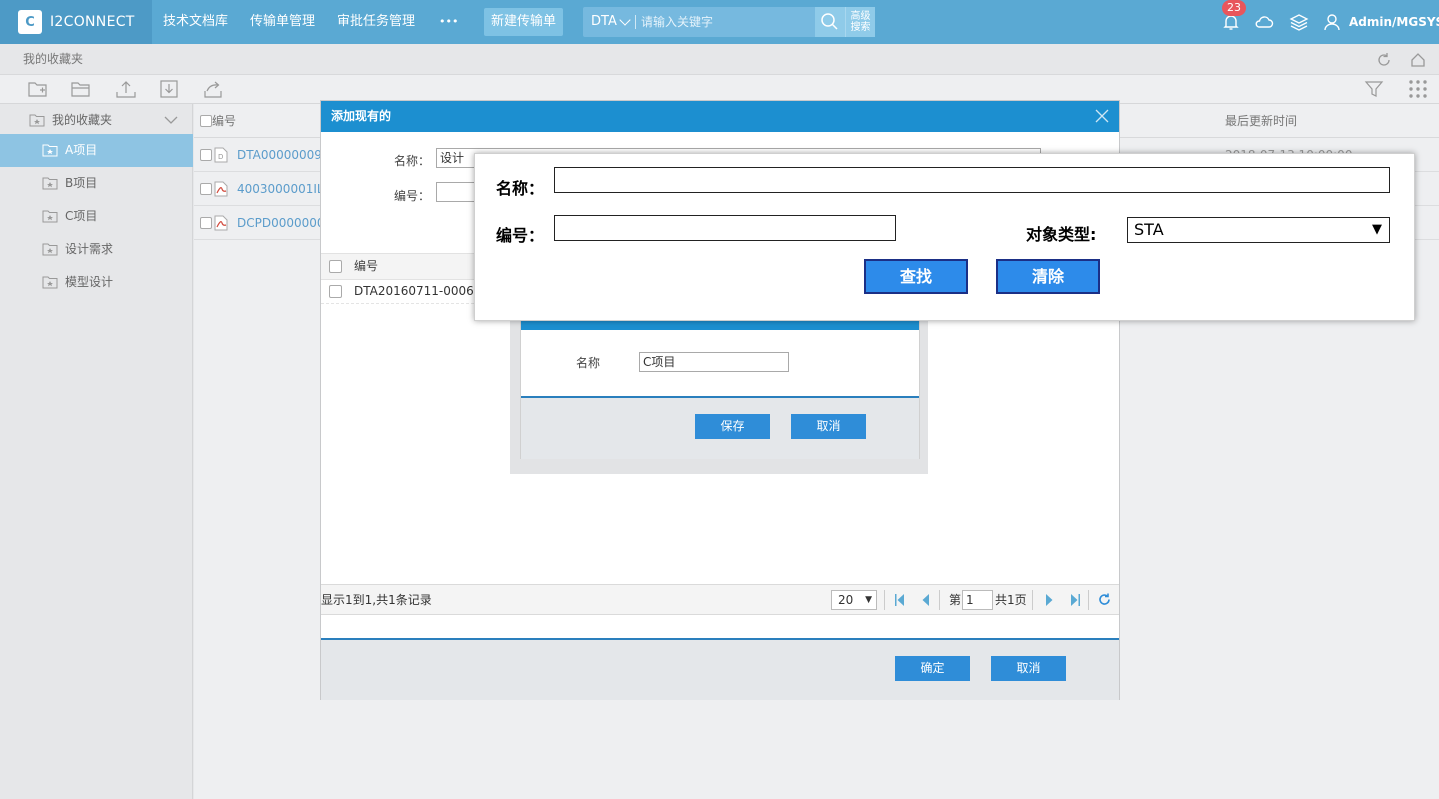 The height and width of the screenshot is (799, 1439). Describe the element at coordinates (1261, 121) in the screenshot. I see `col-updated-header: 最后更新时间` at that location.